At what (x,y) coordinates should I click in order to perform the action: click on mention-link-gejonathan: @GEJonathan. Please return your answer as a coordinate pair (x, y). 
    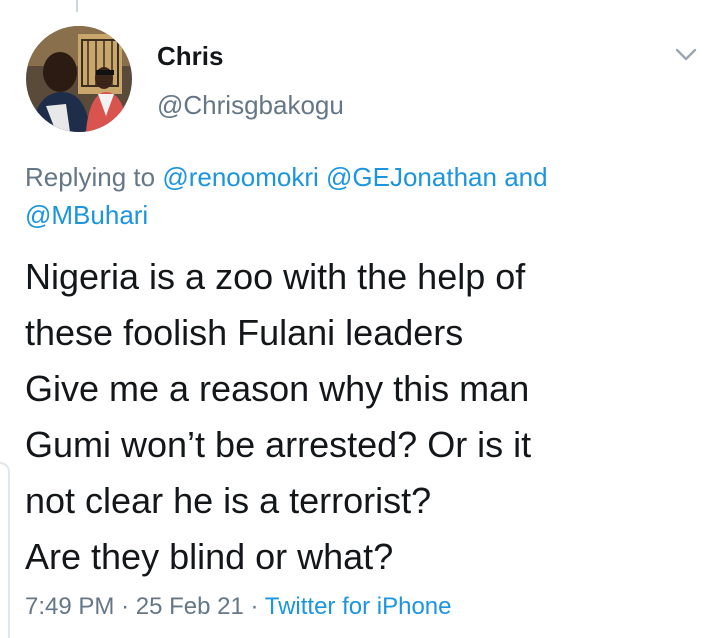
    Looking at the image, I should click on (411, 177).